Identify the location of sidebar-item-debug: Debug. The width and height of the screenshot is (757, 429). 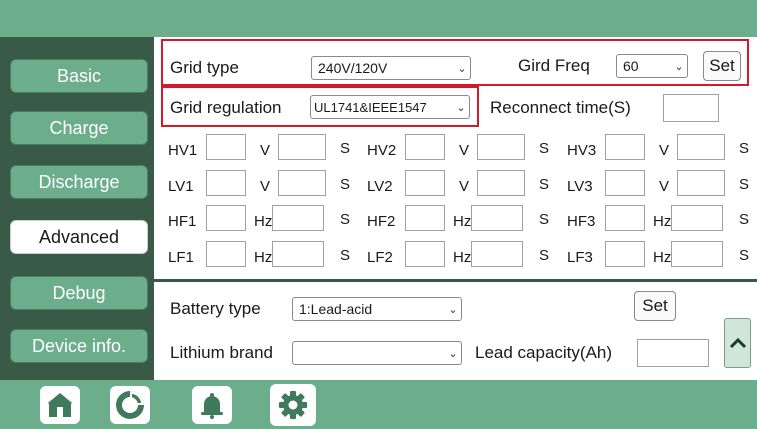
(79, 293).